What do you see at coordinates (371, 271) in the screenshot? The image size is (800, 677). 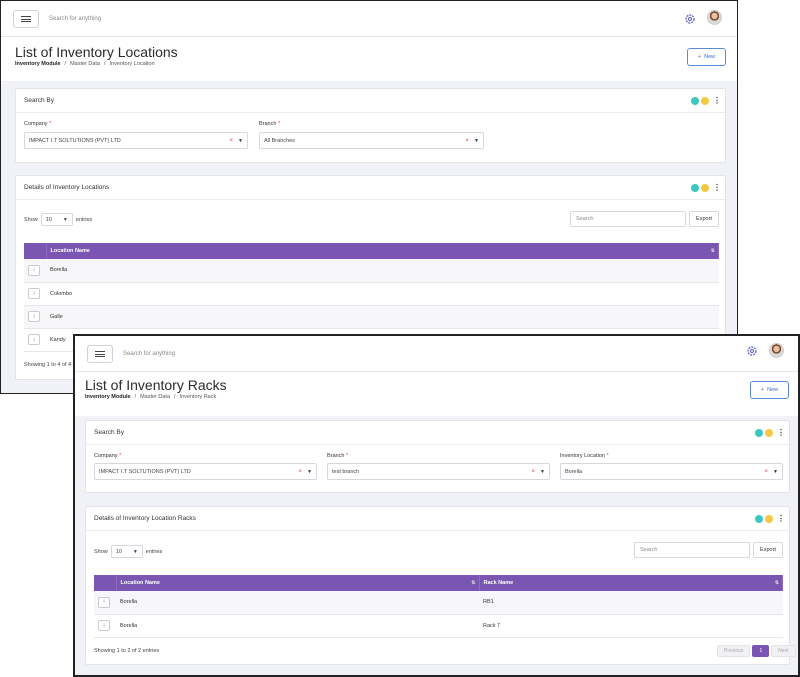 I see `table-row: ⁝ Borella` at bounding box center [371, 271].